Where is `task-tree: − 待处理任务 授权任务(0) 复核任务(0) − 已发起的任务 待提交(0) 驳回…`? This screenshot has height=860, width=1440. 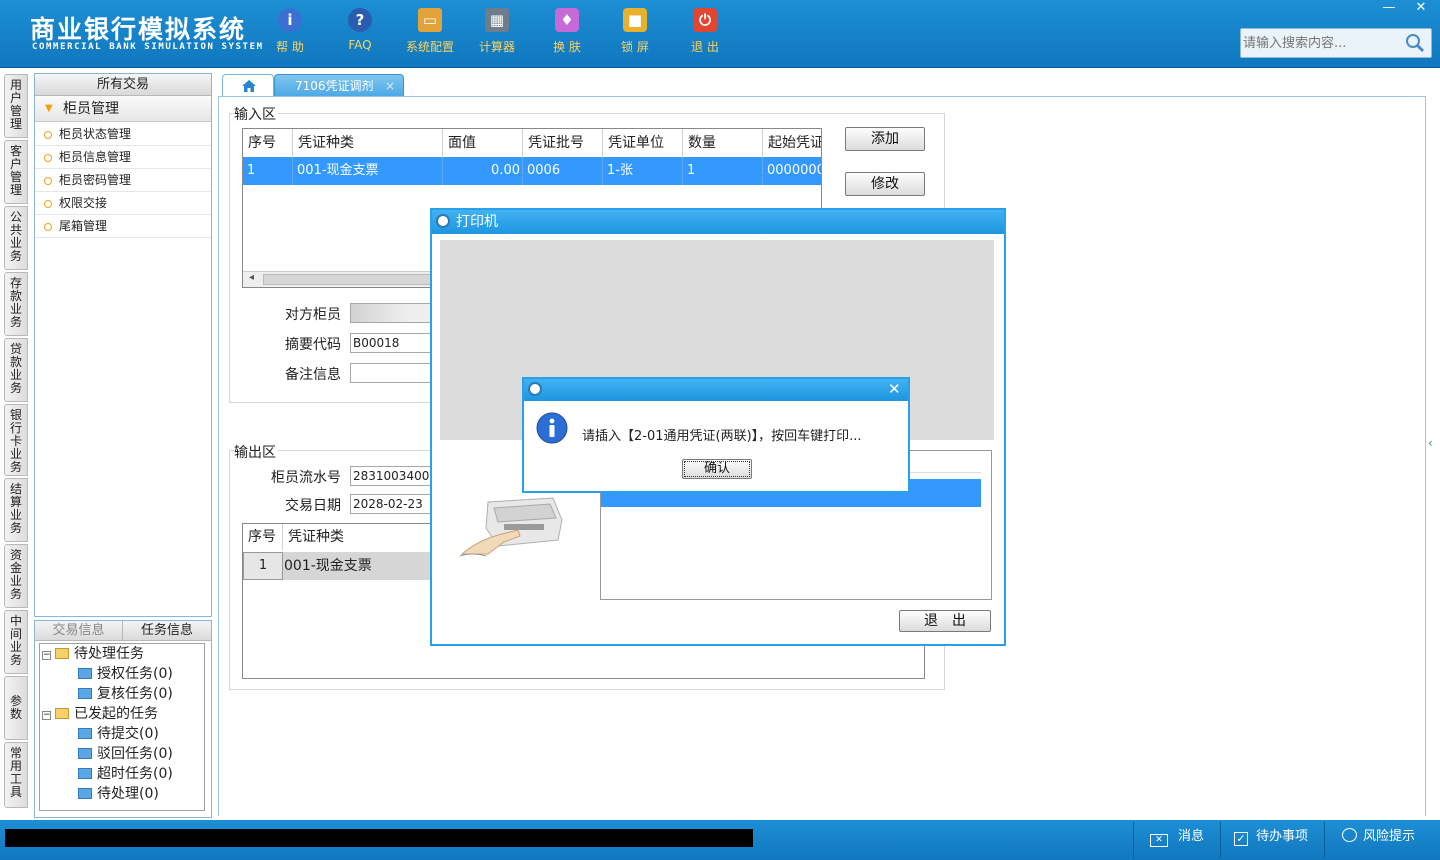
task-tree: − 待处理任务 授权任务(0) 复核任务(0) − 已发起的任务 待提交(0) 驳回… is located at coordinates (122, 727).